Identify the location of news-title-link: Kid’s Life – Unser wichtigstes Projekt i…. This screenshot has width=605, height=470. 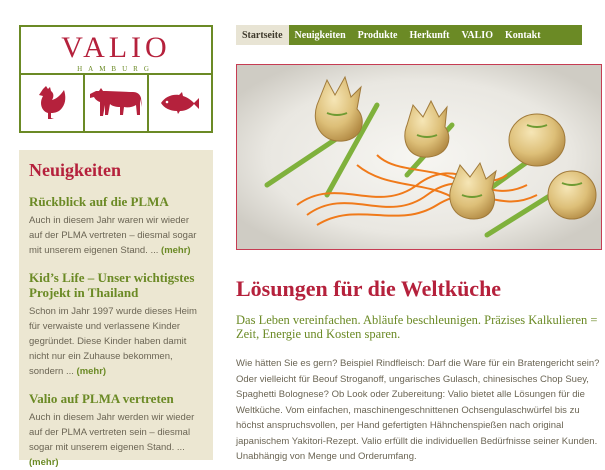
(116, 285).